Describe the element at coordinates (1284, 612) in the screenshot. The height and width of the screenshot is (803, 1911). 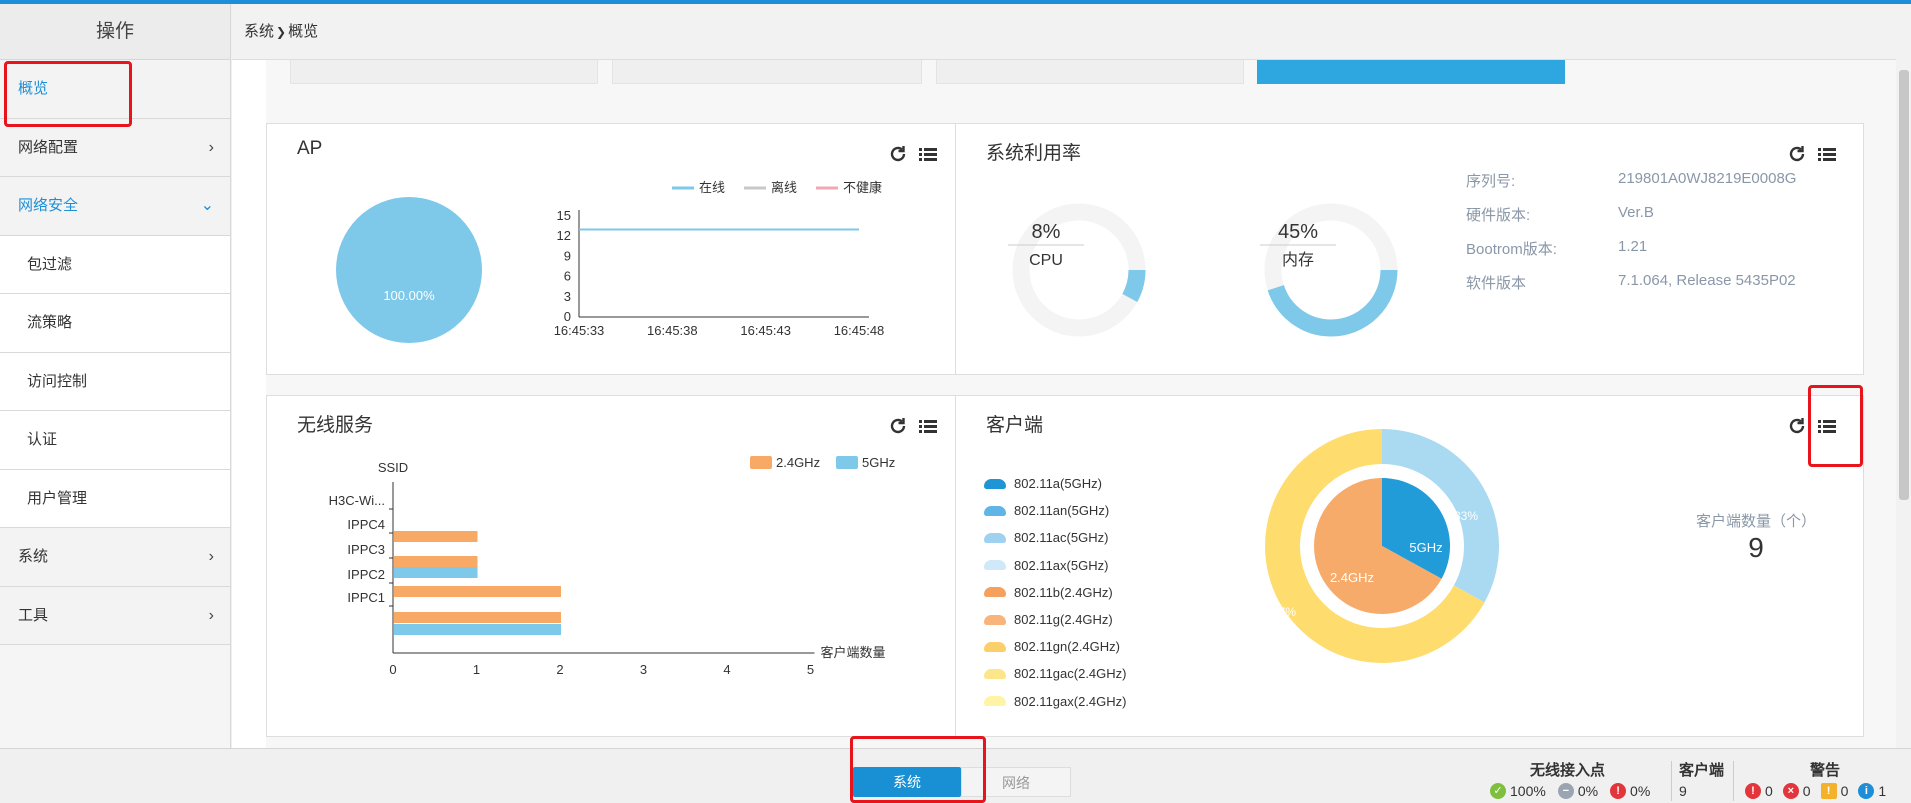
I see `outer-value-label: 67%` at that location.